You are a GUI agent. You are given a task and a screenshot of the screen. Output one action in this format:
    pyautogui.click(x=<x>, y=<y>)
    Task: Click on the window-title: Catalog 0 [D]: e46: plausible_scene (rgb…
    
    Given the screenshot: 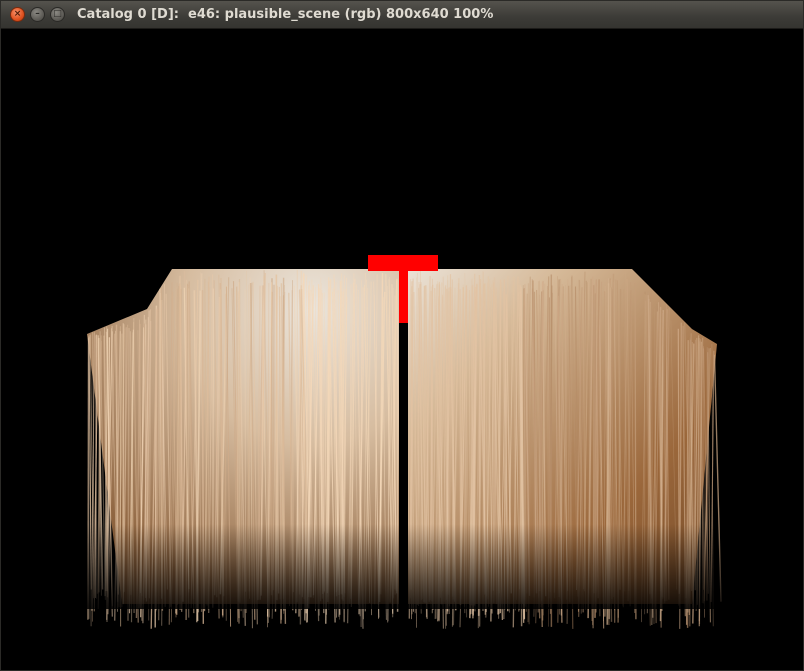 What is the action you would take?
    pyautogui.click(x=285, y=14)
    